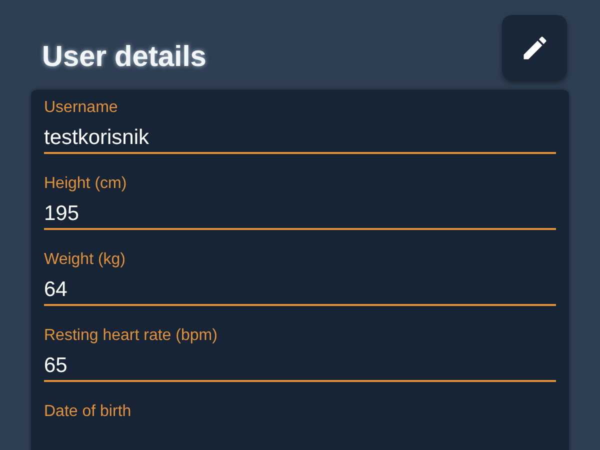 The width and height of the screenshot is (600, 450). What do you see at coordinates (88, 412) in the screenshot?
I see `field-label: Date of birth` at bounding box center [88, 412].